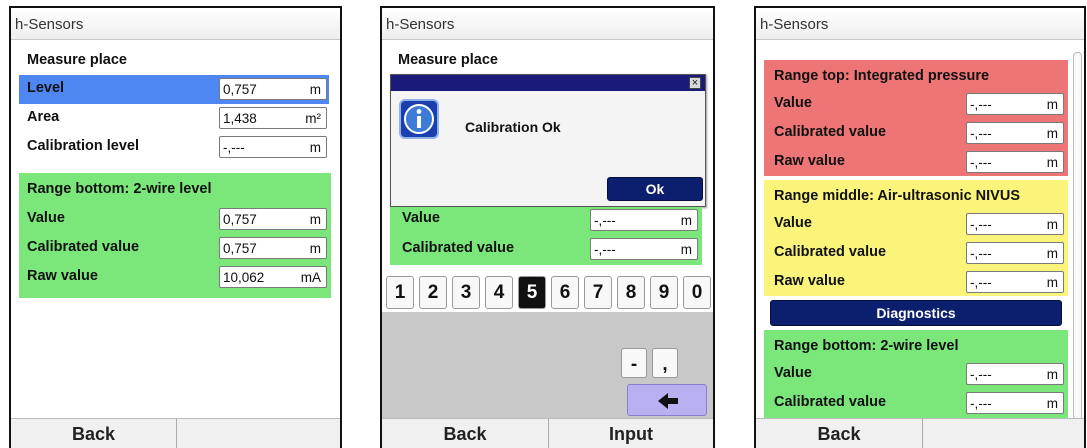  What do you see at coordinates (315, 89) in the screenshot?
I see `level-unit: m` at bounding box center [315, 89].